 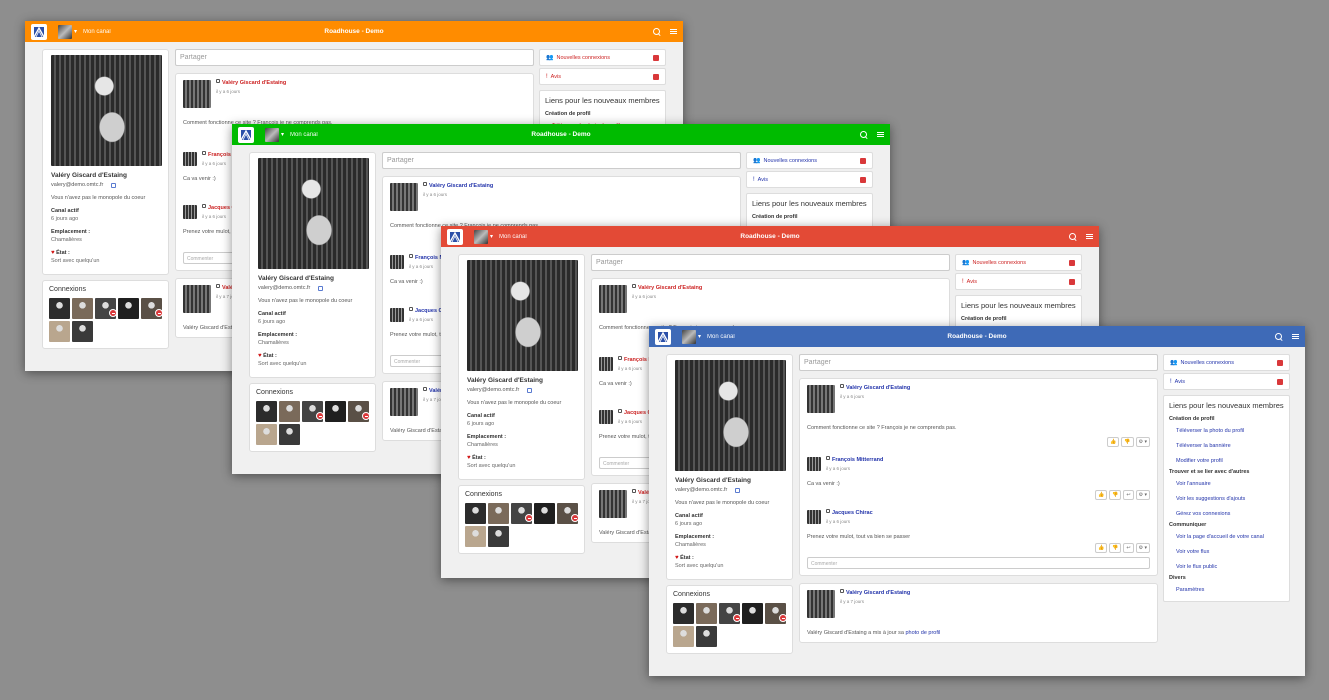 What do you see at coordinates (1230, 446) in the screenshot?
I see `links-item: Téléverser la bannière` at bounding box center [1230, 446].